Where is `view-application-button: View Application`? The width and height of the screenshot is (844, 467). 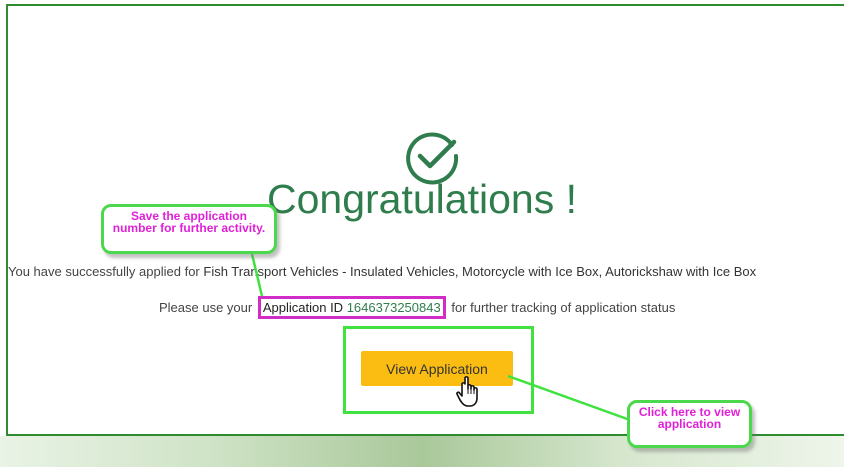 view-application-button: View Application is located at coordinates (437, 368).